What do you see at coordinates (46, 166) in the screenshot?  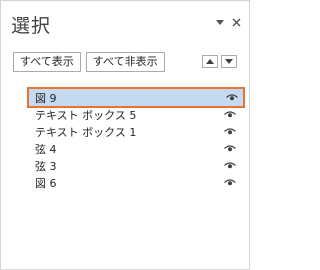 I see `shape-name: 弦 3` at bounding box center [46, 166].